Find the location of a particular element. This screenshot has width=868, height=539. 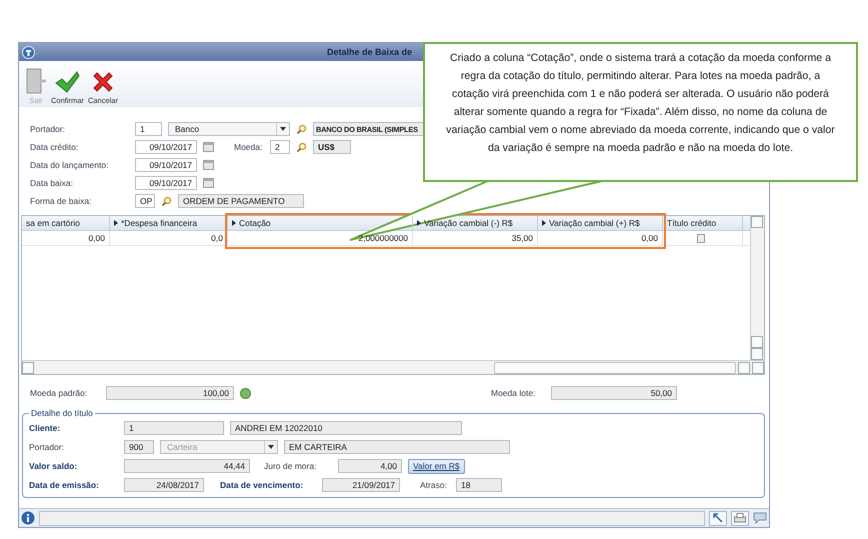

amount-field: 100,00 is located at coordinates (170, 393).